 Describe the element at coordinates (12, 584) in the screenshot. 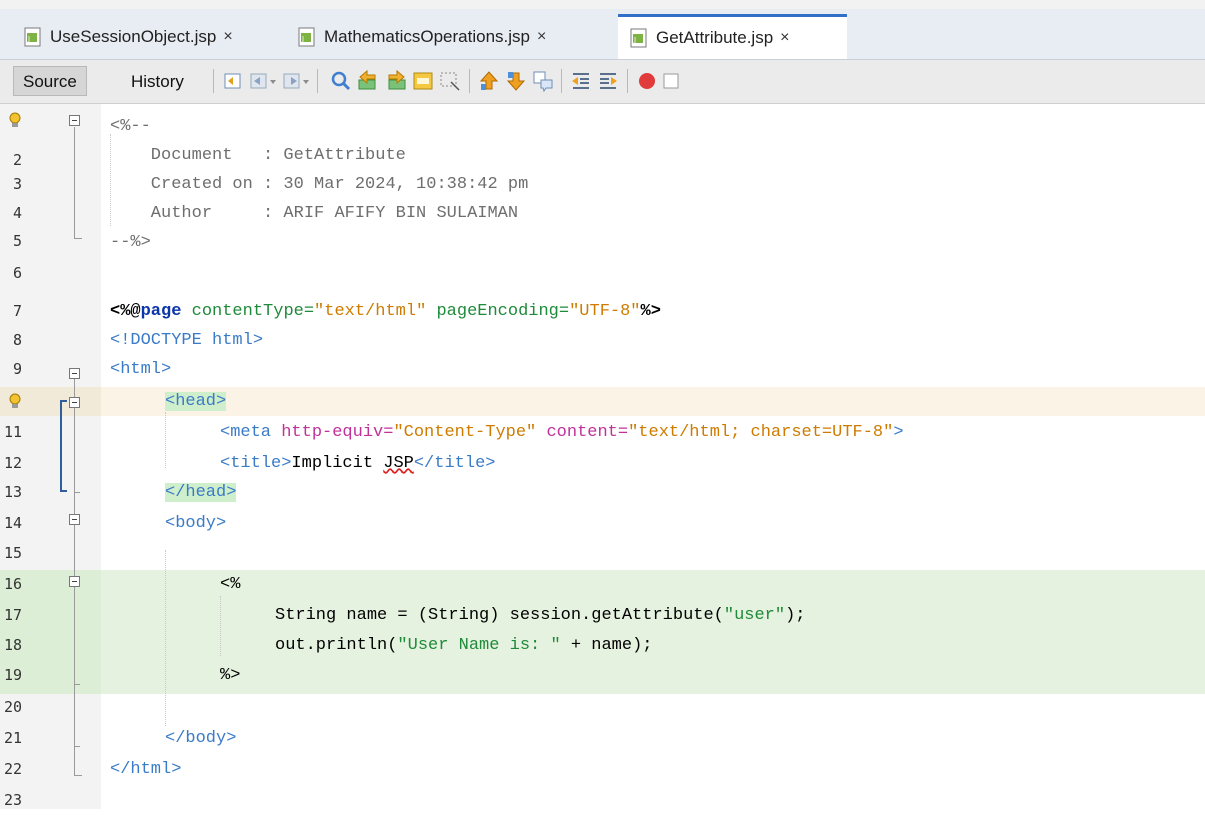

I see `line-number: 16` at that location.